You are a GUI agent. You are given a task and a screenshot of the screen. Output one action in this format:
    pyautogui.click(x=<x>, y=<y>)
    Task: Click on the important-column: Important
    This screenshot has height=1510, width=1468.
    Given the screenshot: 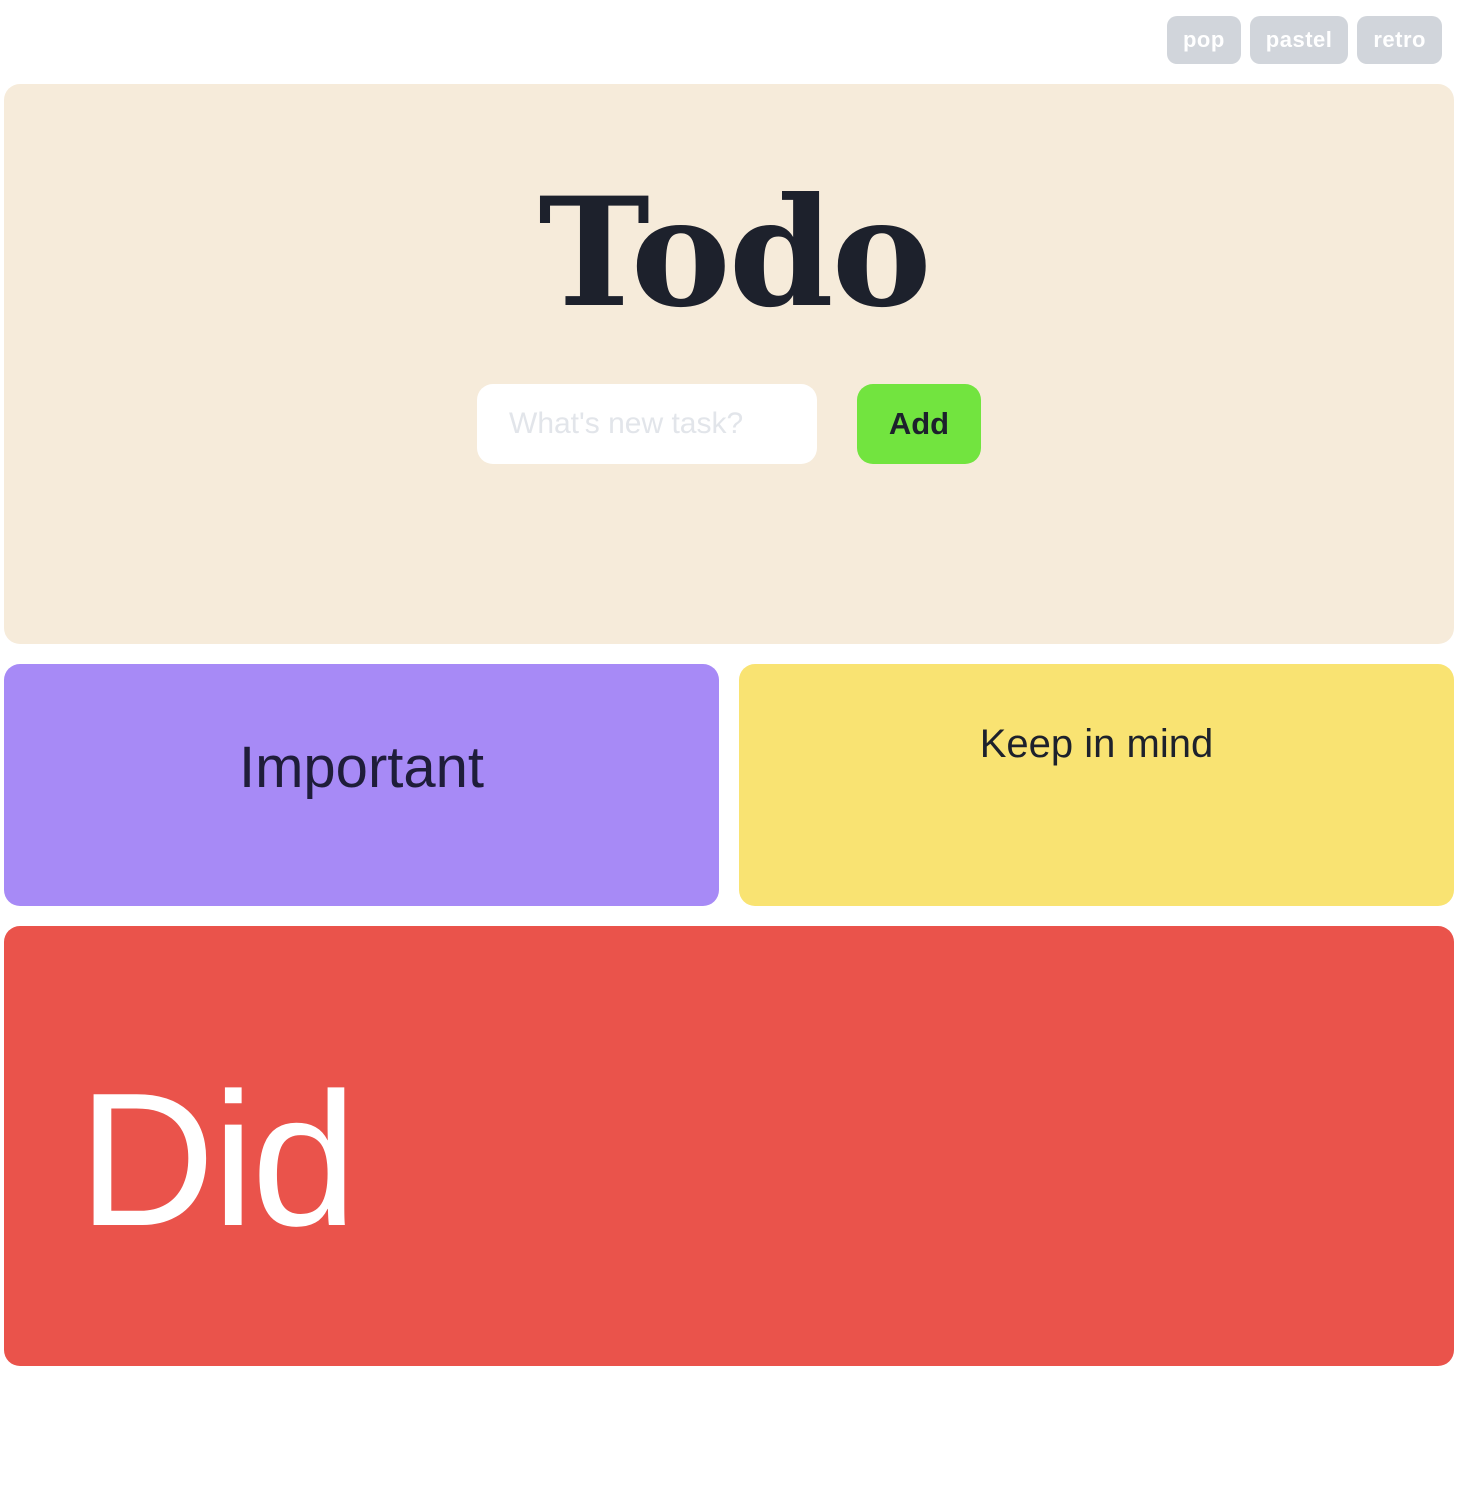 What is the action you would take?
    pyautogui.click(x=361, y=785)
    